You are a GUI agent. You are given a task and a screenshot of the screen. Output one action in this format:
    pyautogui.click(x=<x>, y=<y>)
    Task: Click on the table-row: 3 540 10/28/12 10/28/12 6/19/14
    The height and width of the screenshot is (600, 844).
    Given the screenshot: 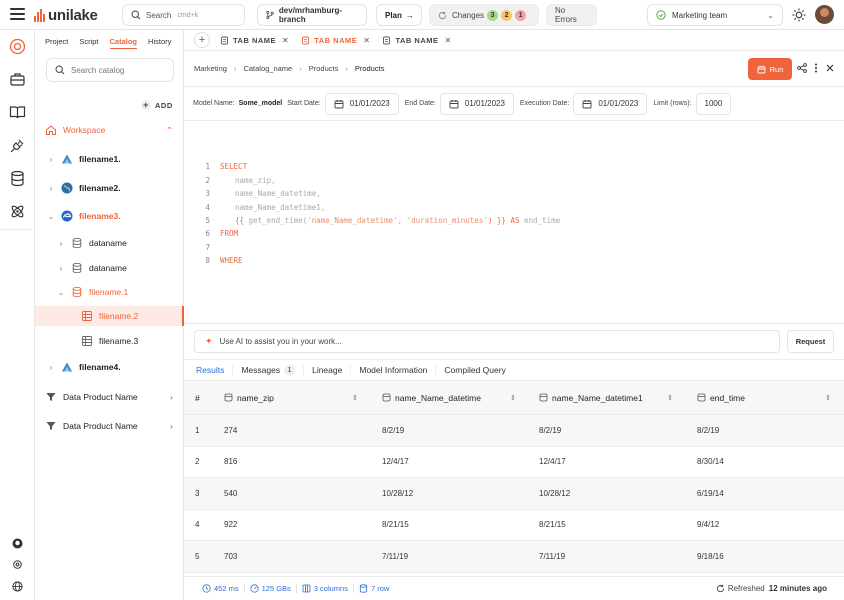 What is the action you would take?
    pyautogui.click(x=514, y=494)
    